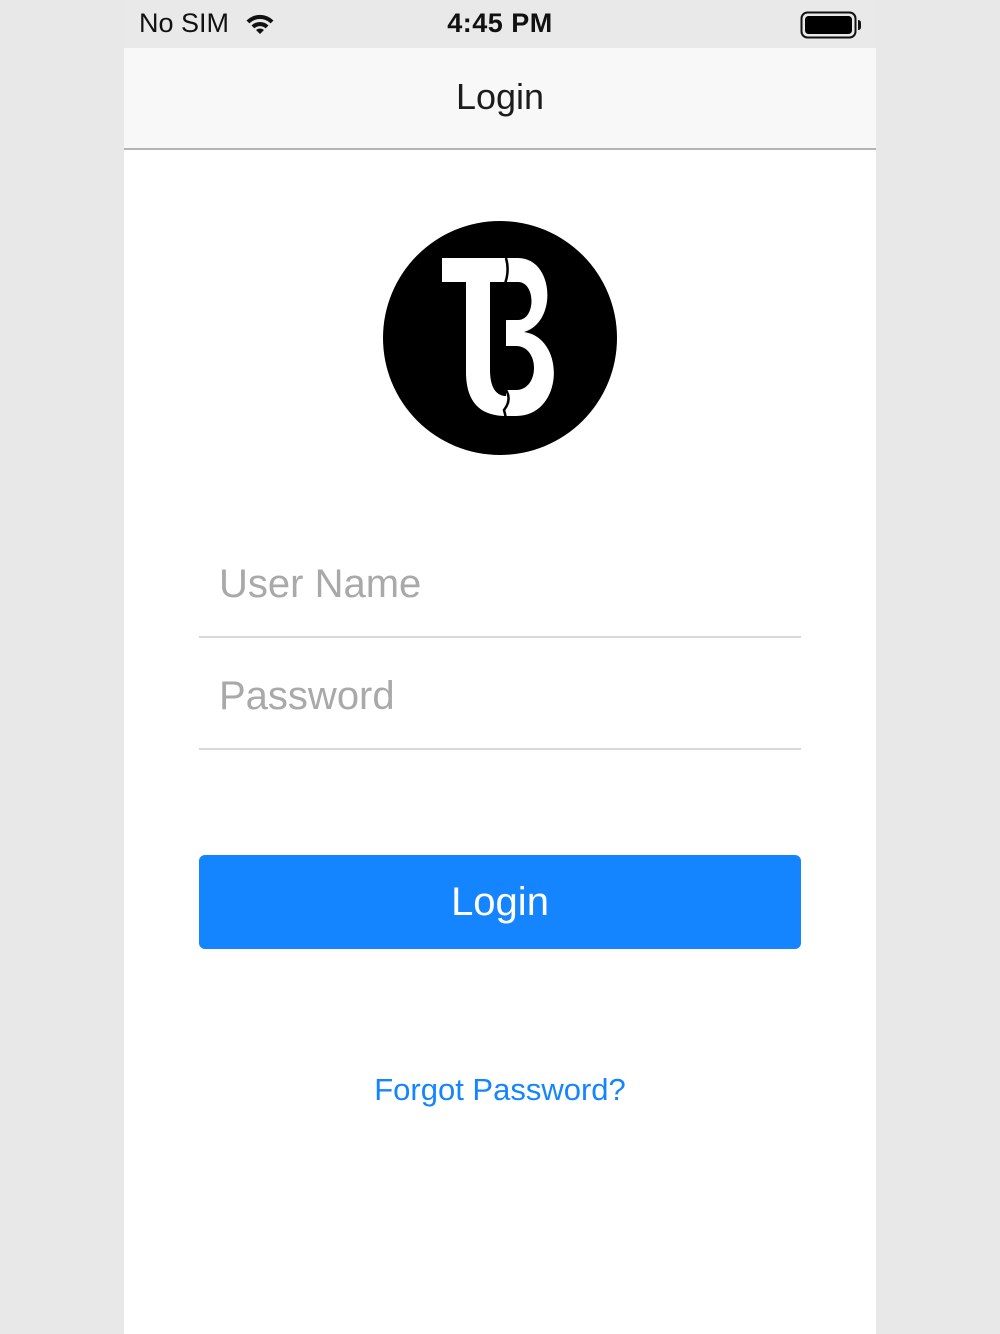 The height and width of the screenshot is (1334, 1000). I want to click on page-title: Login, so click(500, 96).